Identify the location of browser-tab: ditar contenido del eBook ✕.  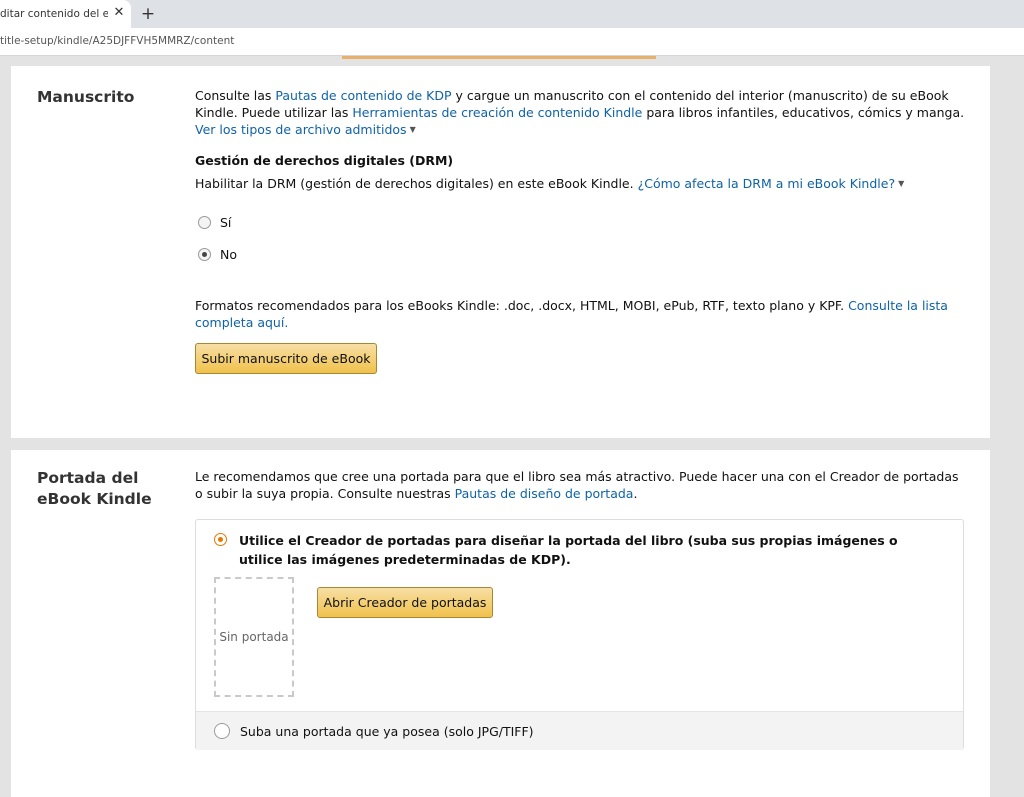
(65, 14).